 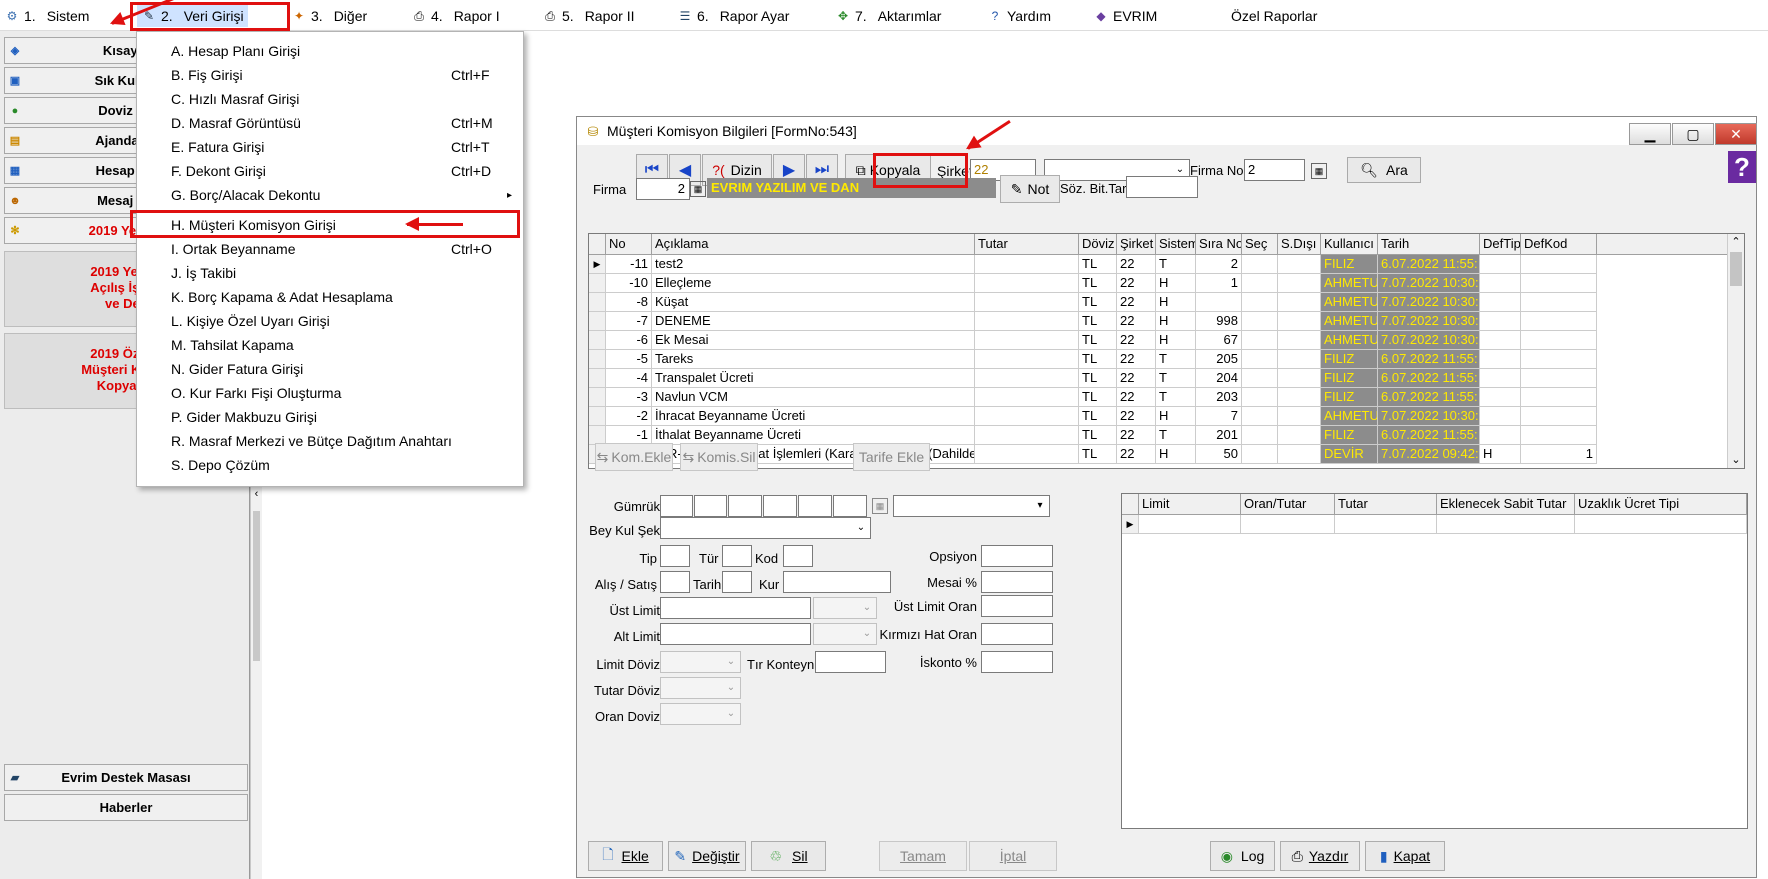 I want to click on menu-evrim: ◆ EVRIM, so click(x=1125, y=15).